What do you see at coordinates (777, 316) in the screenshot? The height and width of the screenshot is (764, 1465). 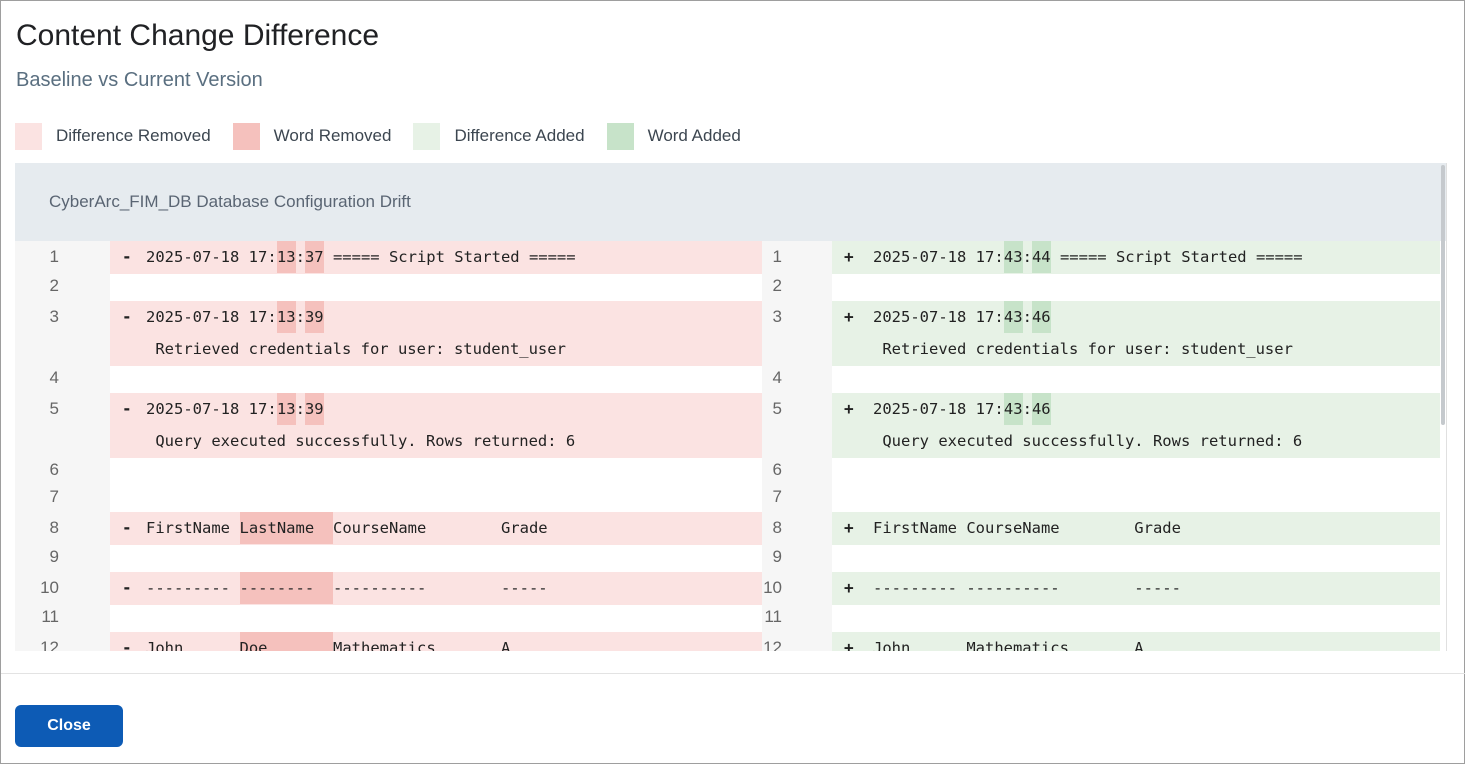 I see `line-number: 3` at bounding box center [777, 316].